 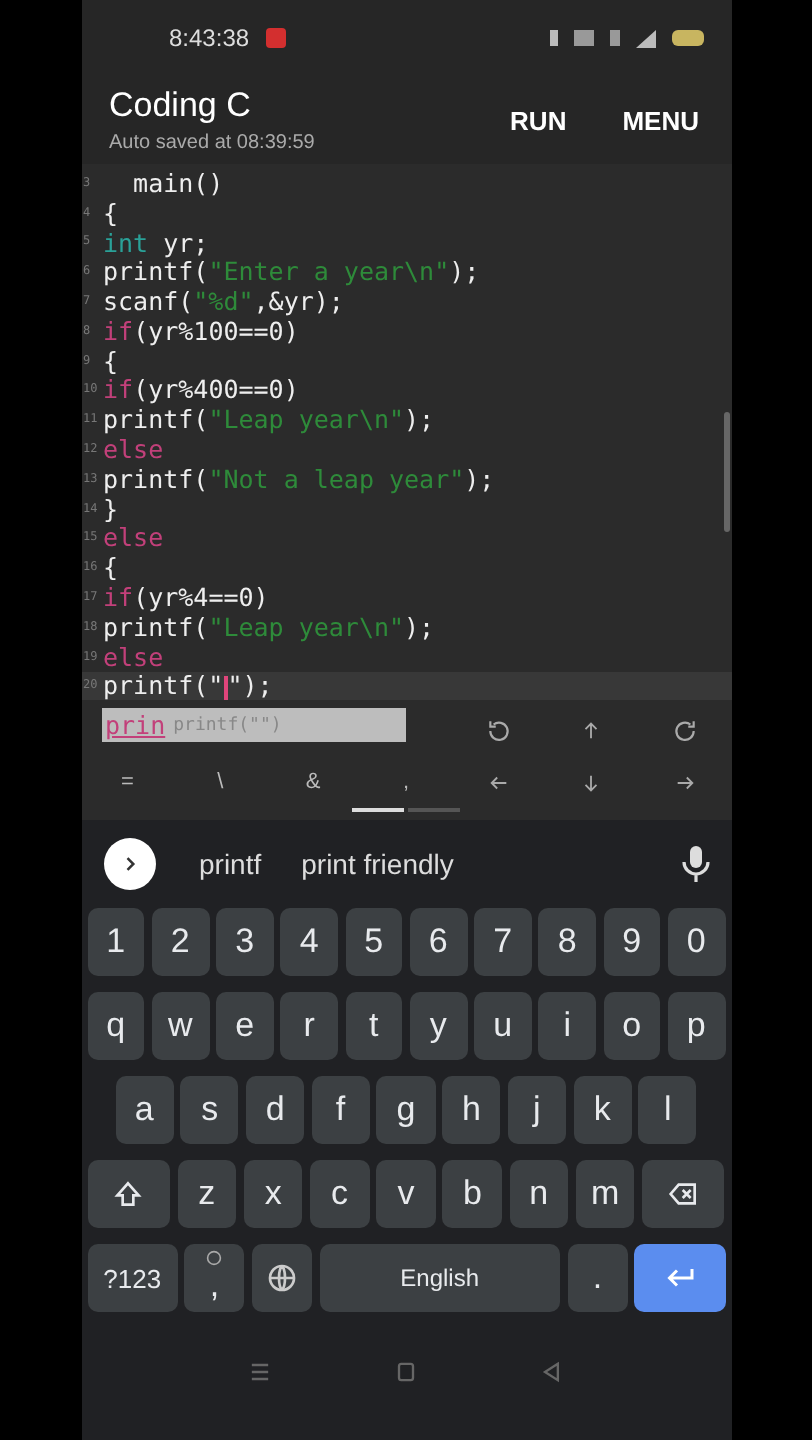 What do you see at coordinates (207, 1194) in the screenshot?
I see `keyboard-key: z` at bounding box center [207, 1194].